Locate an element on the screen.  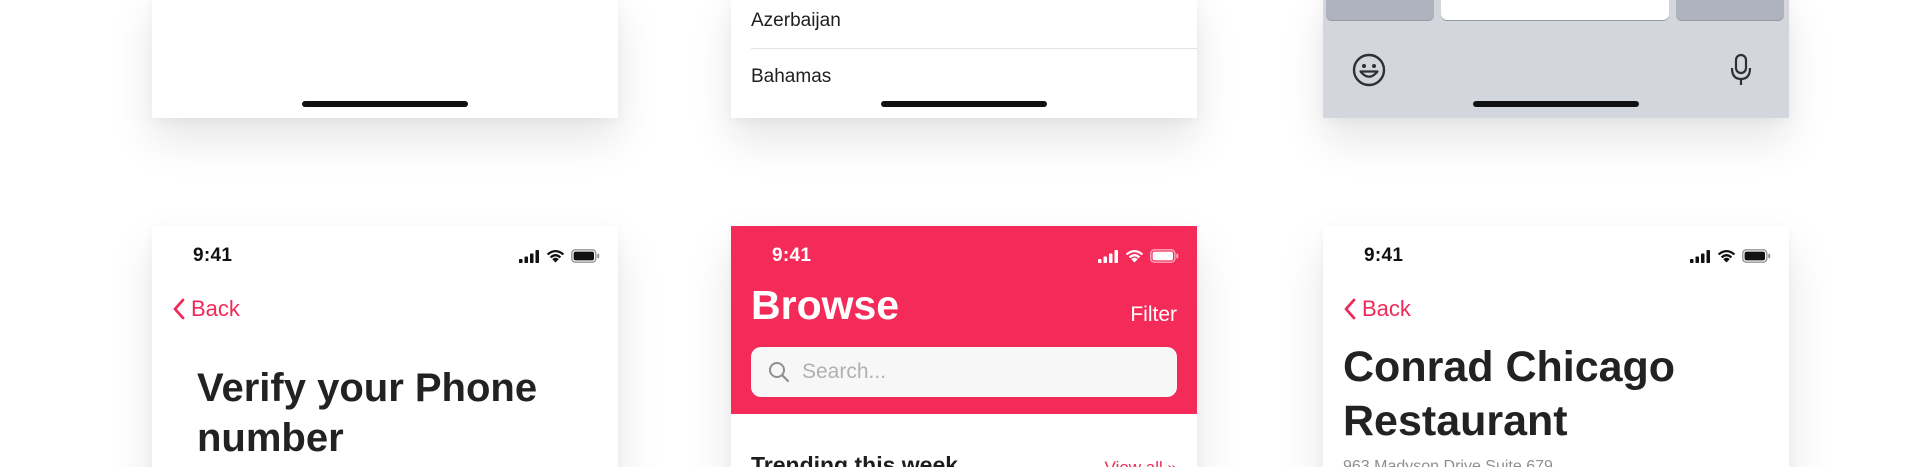
page-title: Verify your Phone number is located at coordinates (367, 413).